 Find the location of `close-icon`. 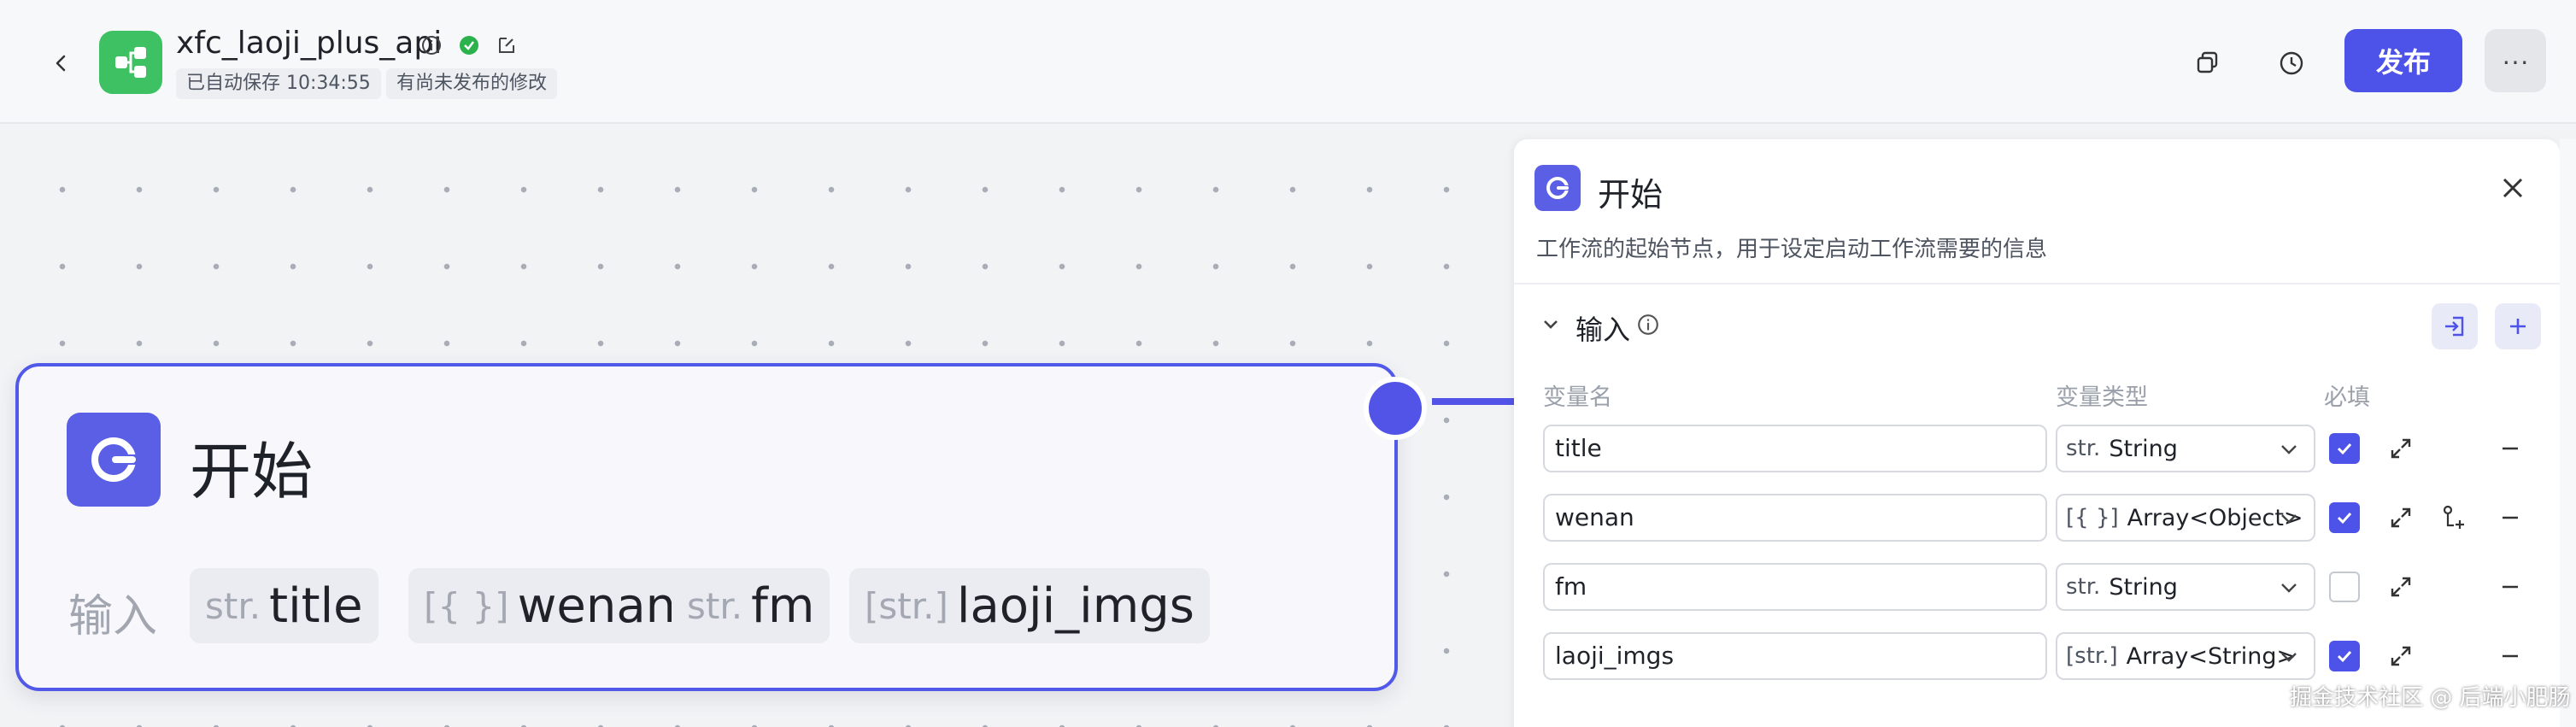

close-icon is located at coordinates (2513, 188).